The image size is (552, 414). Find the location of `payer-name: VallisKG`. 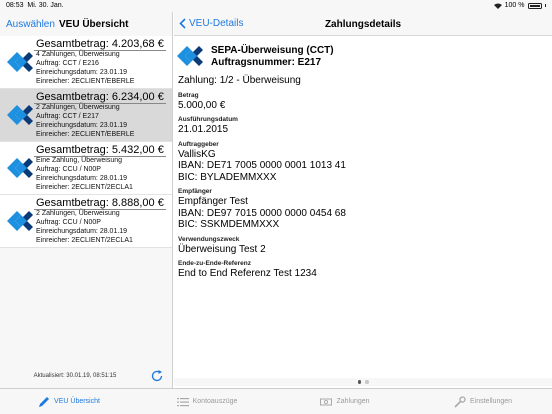

payer-name: VallisKG is located at coordinates (197, 154).